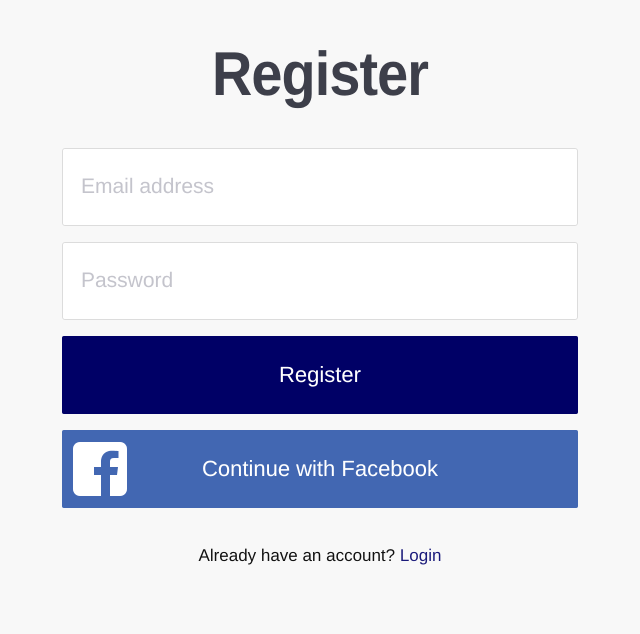 Image resolution: width=640 pixels, height=634 pixels. What do you see at coordinates (320, 556) in the screenshot?
I see `login-prompt: Already have an account? Login` at bounding box center [320, 556].